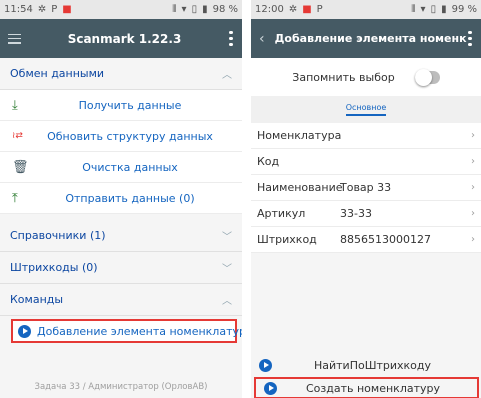 This screenshot has width=481, height=398. I want to click on update-structure-button: ≀⇄ Обновить структуру данных, so click(121, 136).